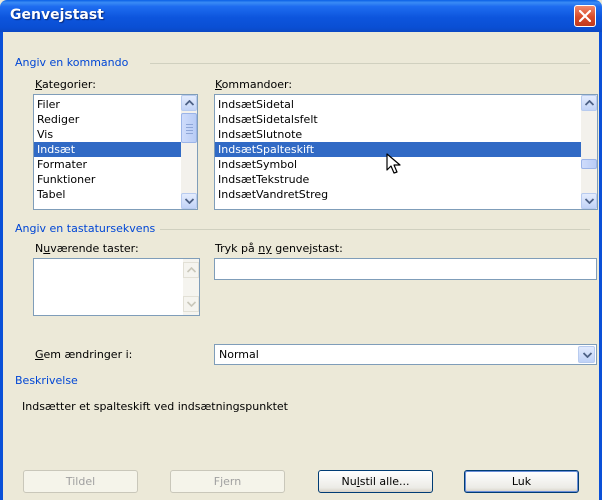 The height and width of the screenshot is (500, 602). I want to click on assign-button: Tildel, so click(80, 481).